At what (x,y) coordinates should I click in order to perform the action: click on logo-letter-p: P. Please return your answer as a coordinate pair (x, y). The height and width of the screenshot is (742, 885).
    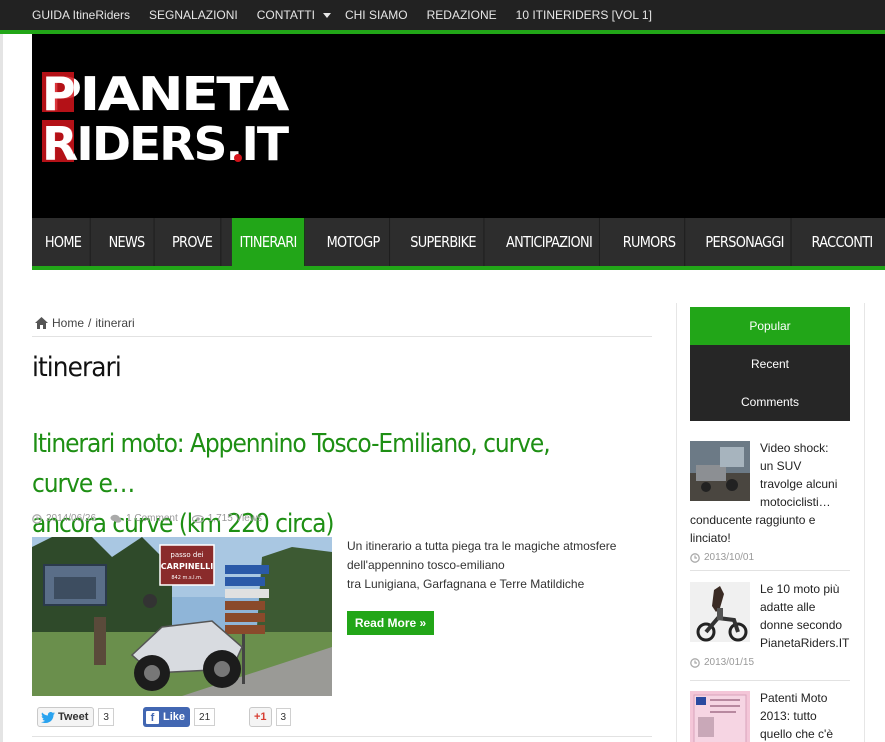
    Looking at the image, I should click on (59, 94).